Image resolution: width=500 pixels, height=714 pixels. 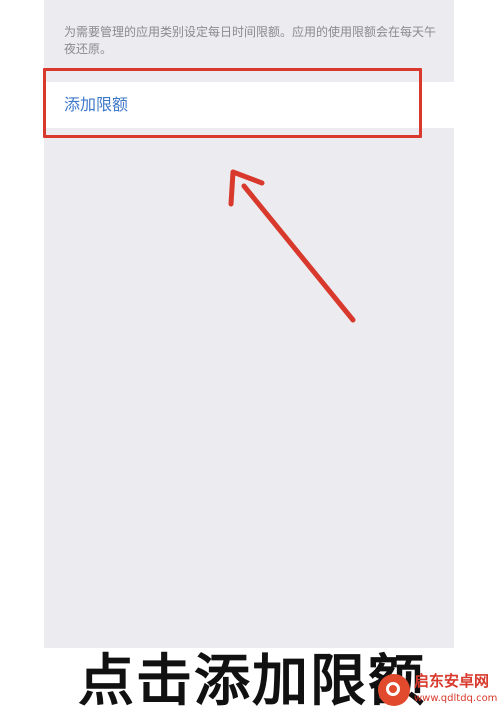 I want to click on watermark-logo-icon, so click(x=394, y=690).